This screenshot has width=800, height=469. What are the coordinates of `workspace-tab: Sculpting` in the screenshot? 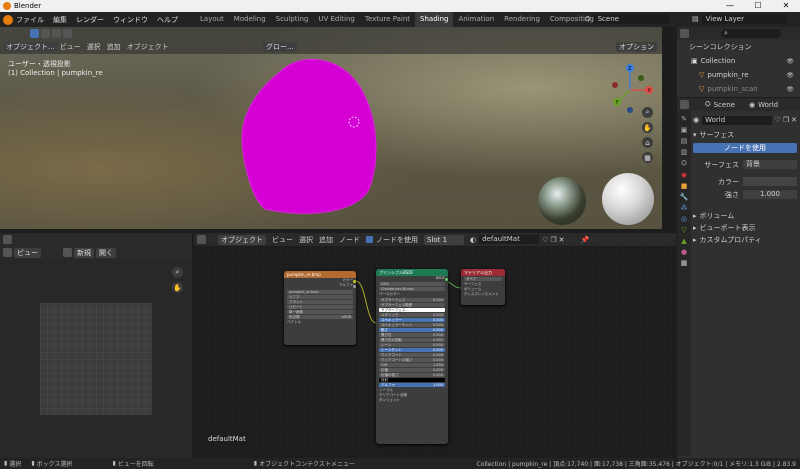 It's located at (292, 19).